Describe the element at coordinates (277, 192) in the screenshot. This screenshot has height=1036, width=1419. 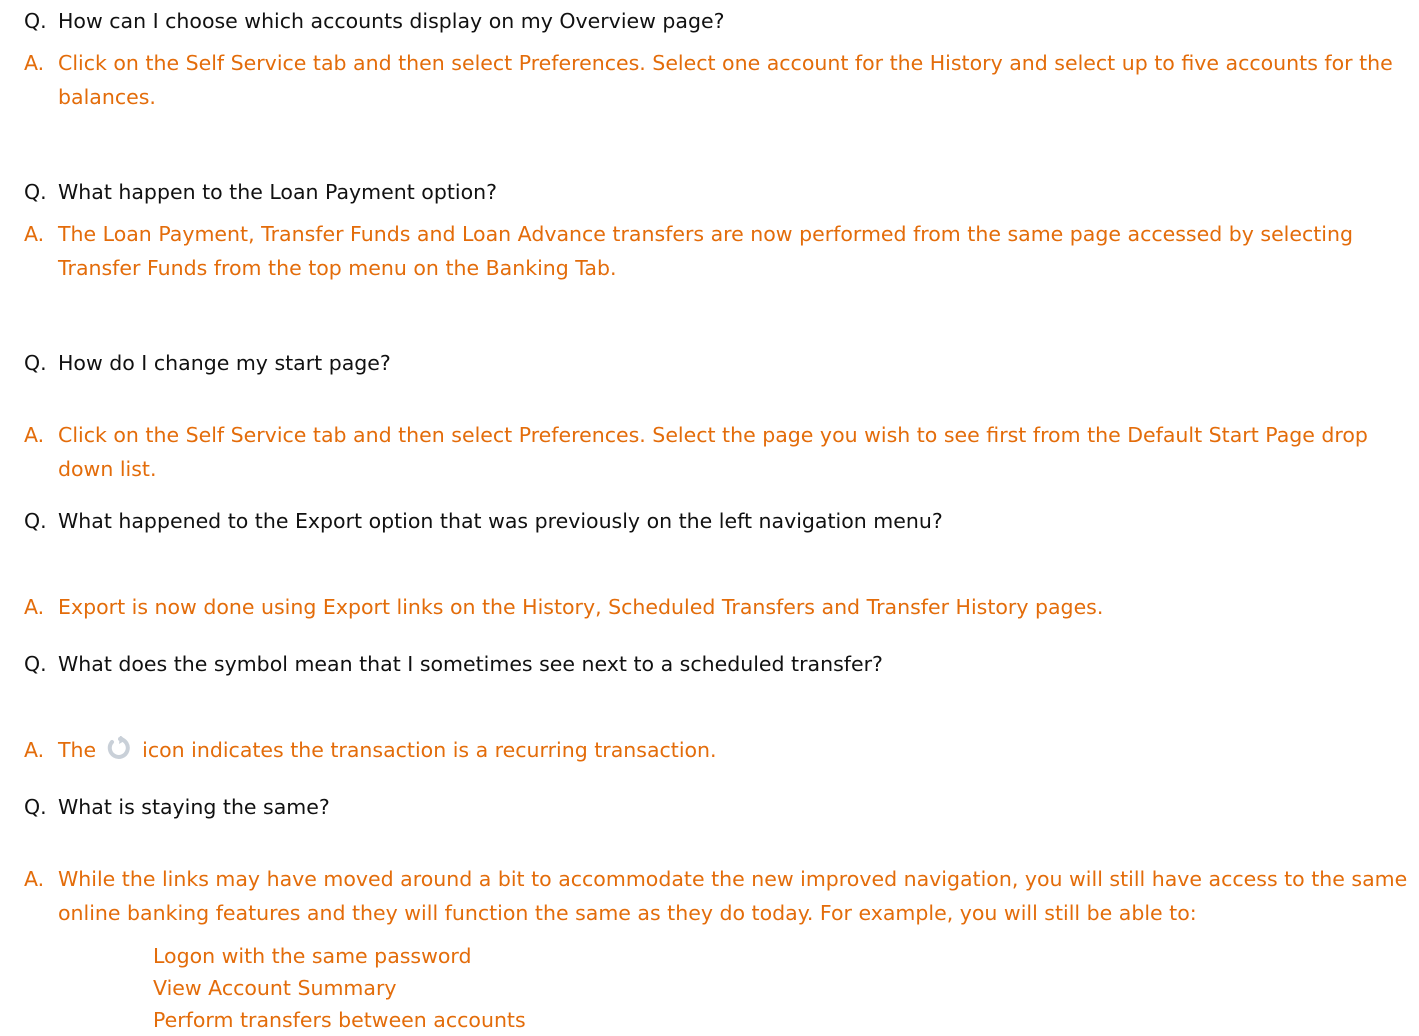
I see `question-text: What happen to the Loan Payment option?` at that location.